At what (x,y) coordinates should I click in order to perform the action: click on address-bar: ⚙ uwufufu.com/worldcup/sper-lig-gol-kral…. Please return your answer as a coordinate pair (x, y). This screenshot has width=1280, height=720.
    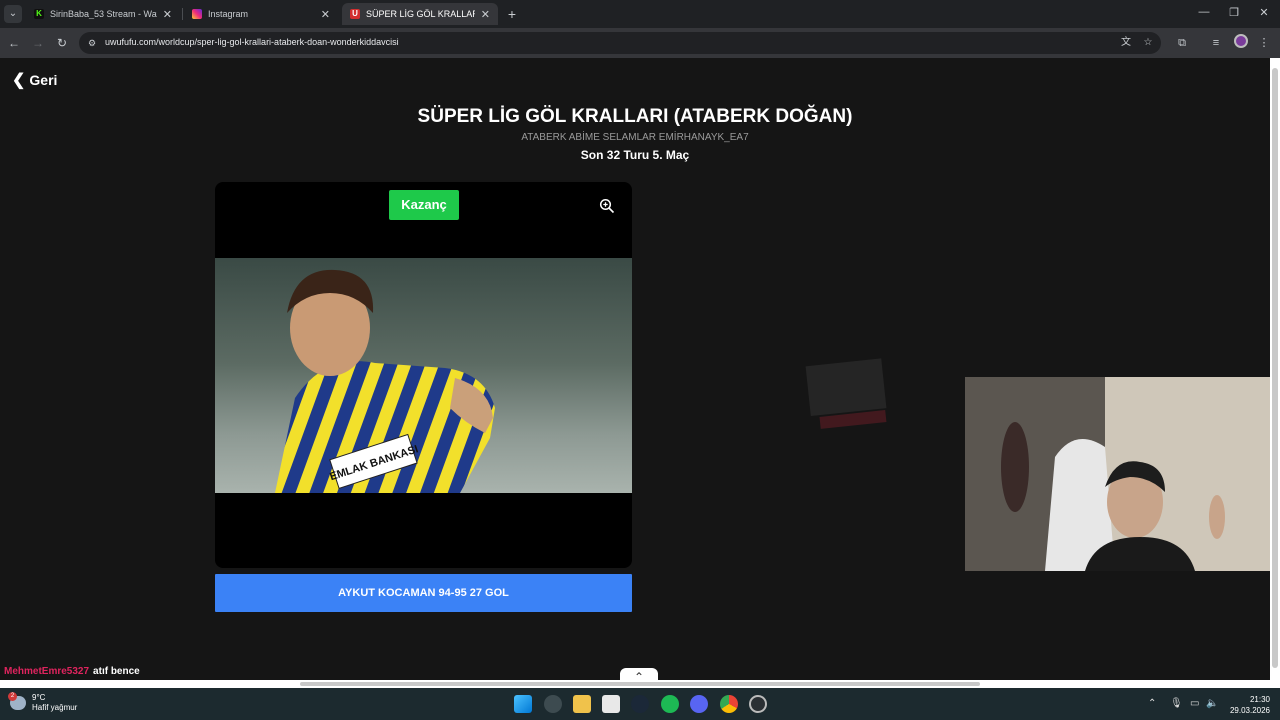
    Looking at the image, I should click on (620, 43).